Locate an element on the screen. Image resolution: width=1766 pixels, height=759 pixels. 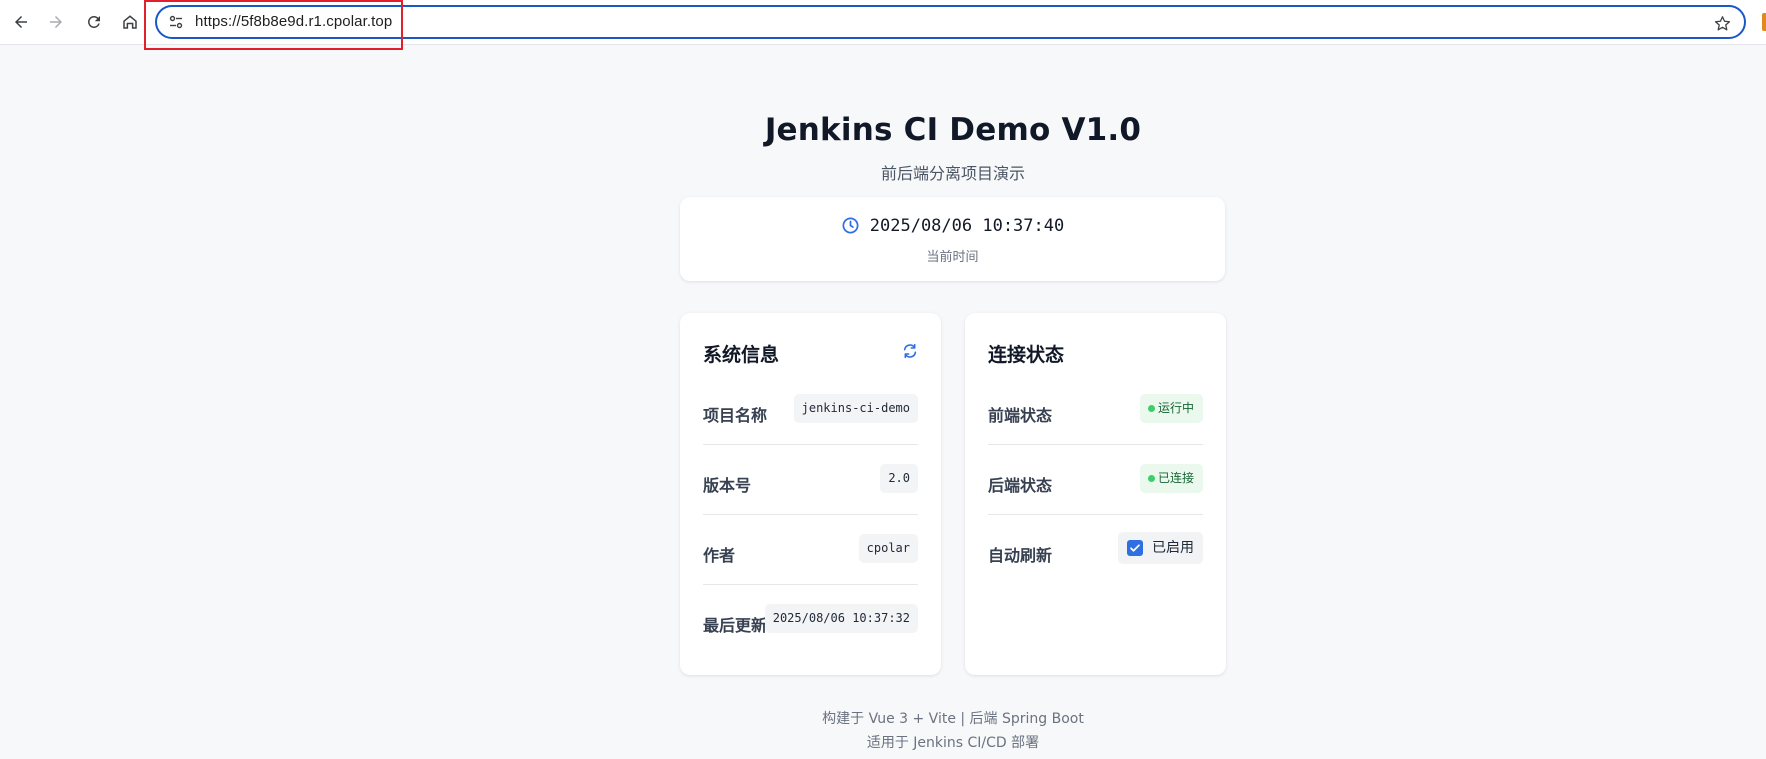
project-name-label: 项目名称 is located at coordinates (735, 415).